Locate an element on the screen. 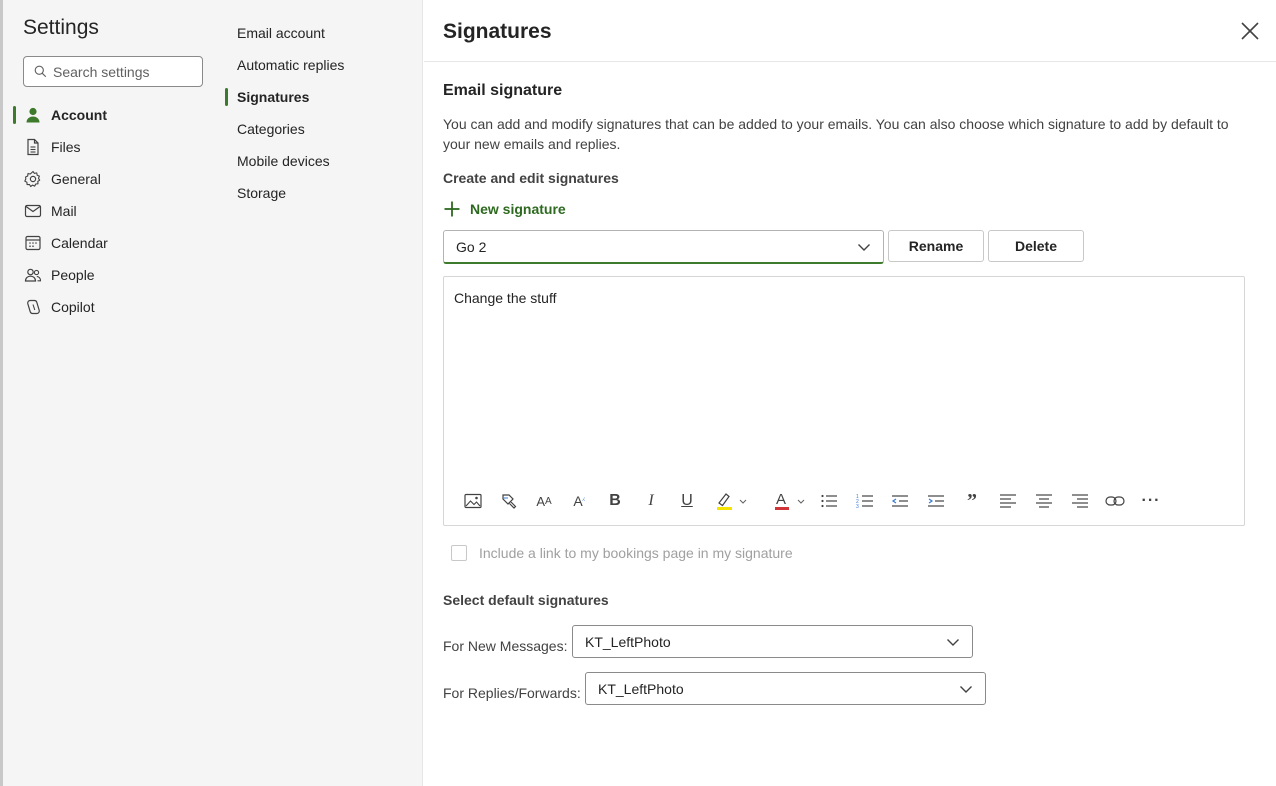  people-icon is located at coordinates (33, 275).